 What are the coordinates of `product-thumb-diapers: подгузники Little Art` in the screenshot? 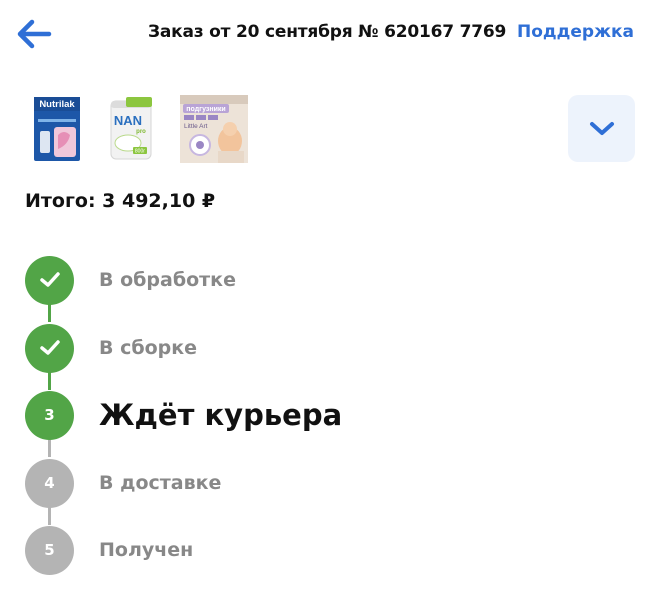 It's located at (214, 129).